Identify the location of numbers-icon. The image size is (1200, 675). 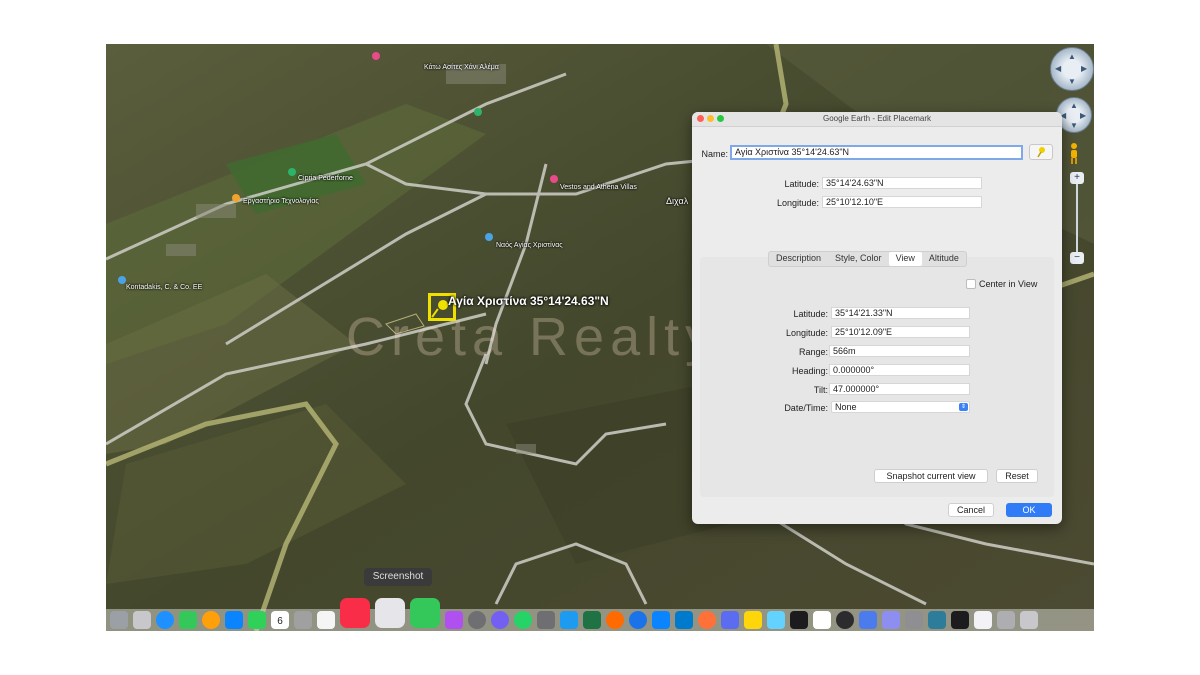
(425, 613).